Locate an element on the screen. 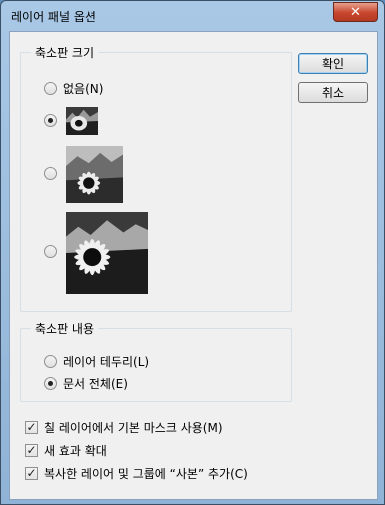 This screenshot has width=385, height=505. radio-layer-bounds is located at coordinates (50, 361).